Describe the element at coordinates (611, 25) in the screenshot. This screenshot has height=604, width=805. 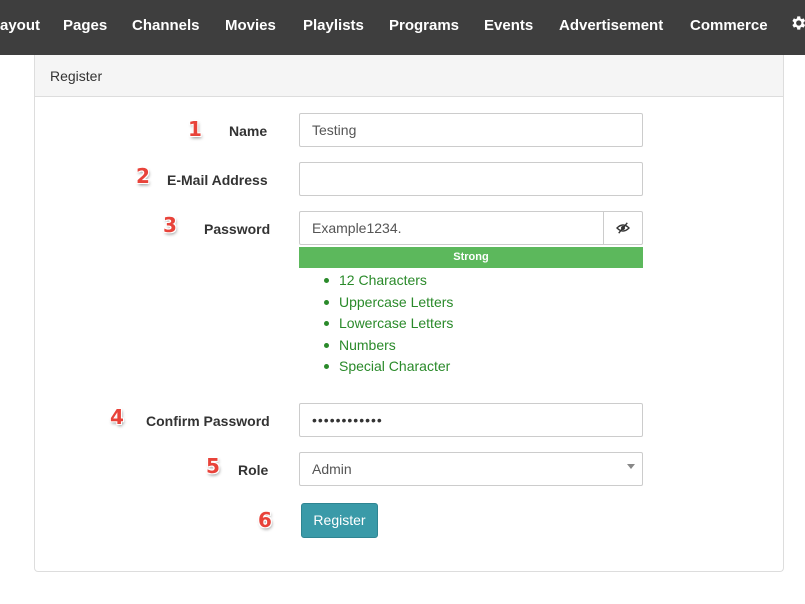
I see `nav-item-advertisement: Advertisement` at that location.